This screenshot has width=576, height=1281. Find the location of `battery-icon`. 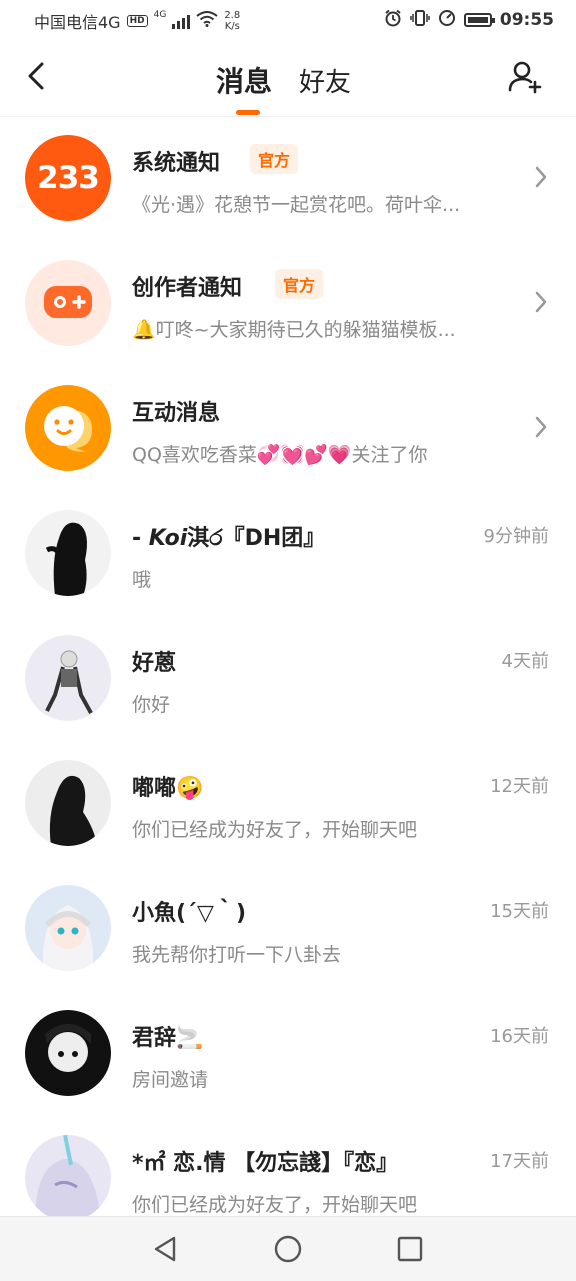

battery-icon is located at coordinates (479, 20).